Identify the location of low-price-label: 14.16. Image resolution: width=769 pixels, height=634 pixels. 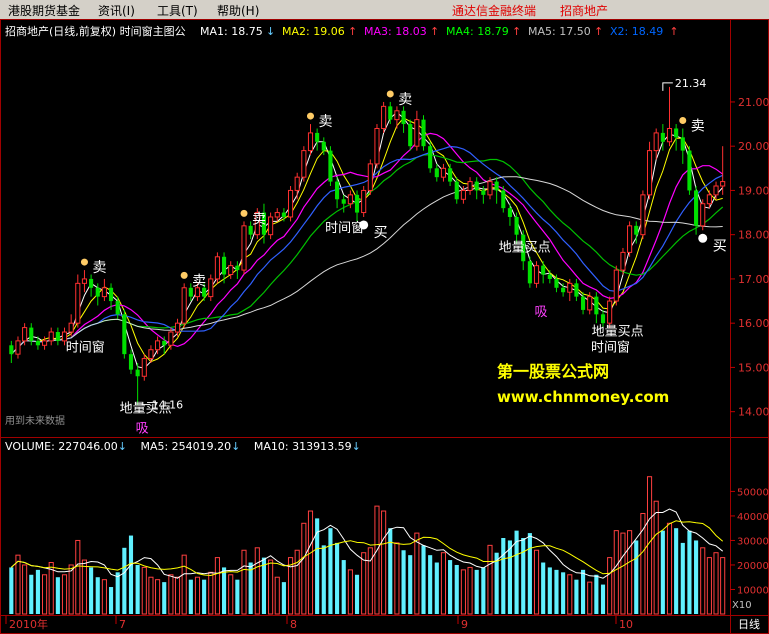
(168, 405).